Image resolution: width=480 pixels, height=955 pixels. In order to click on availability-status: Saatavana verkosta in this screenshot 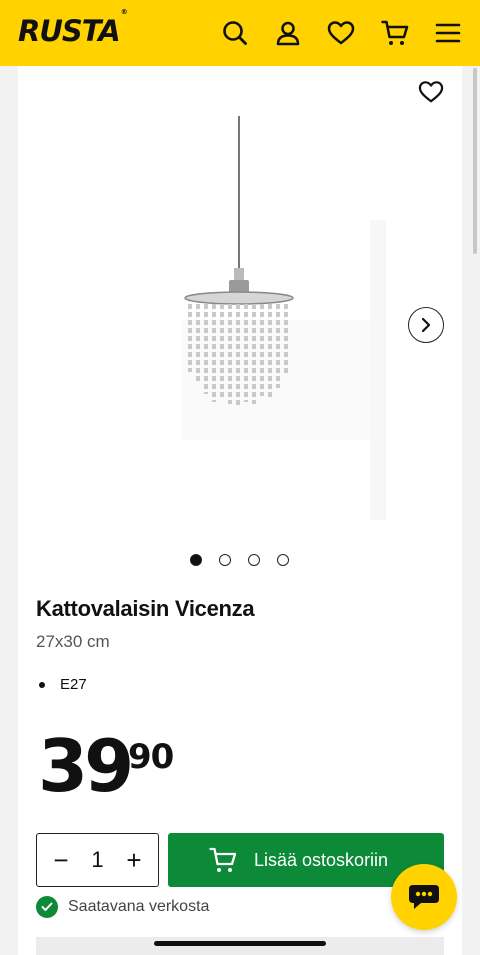, I will do `click(122, 907)`.